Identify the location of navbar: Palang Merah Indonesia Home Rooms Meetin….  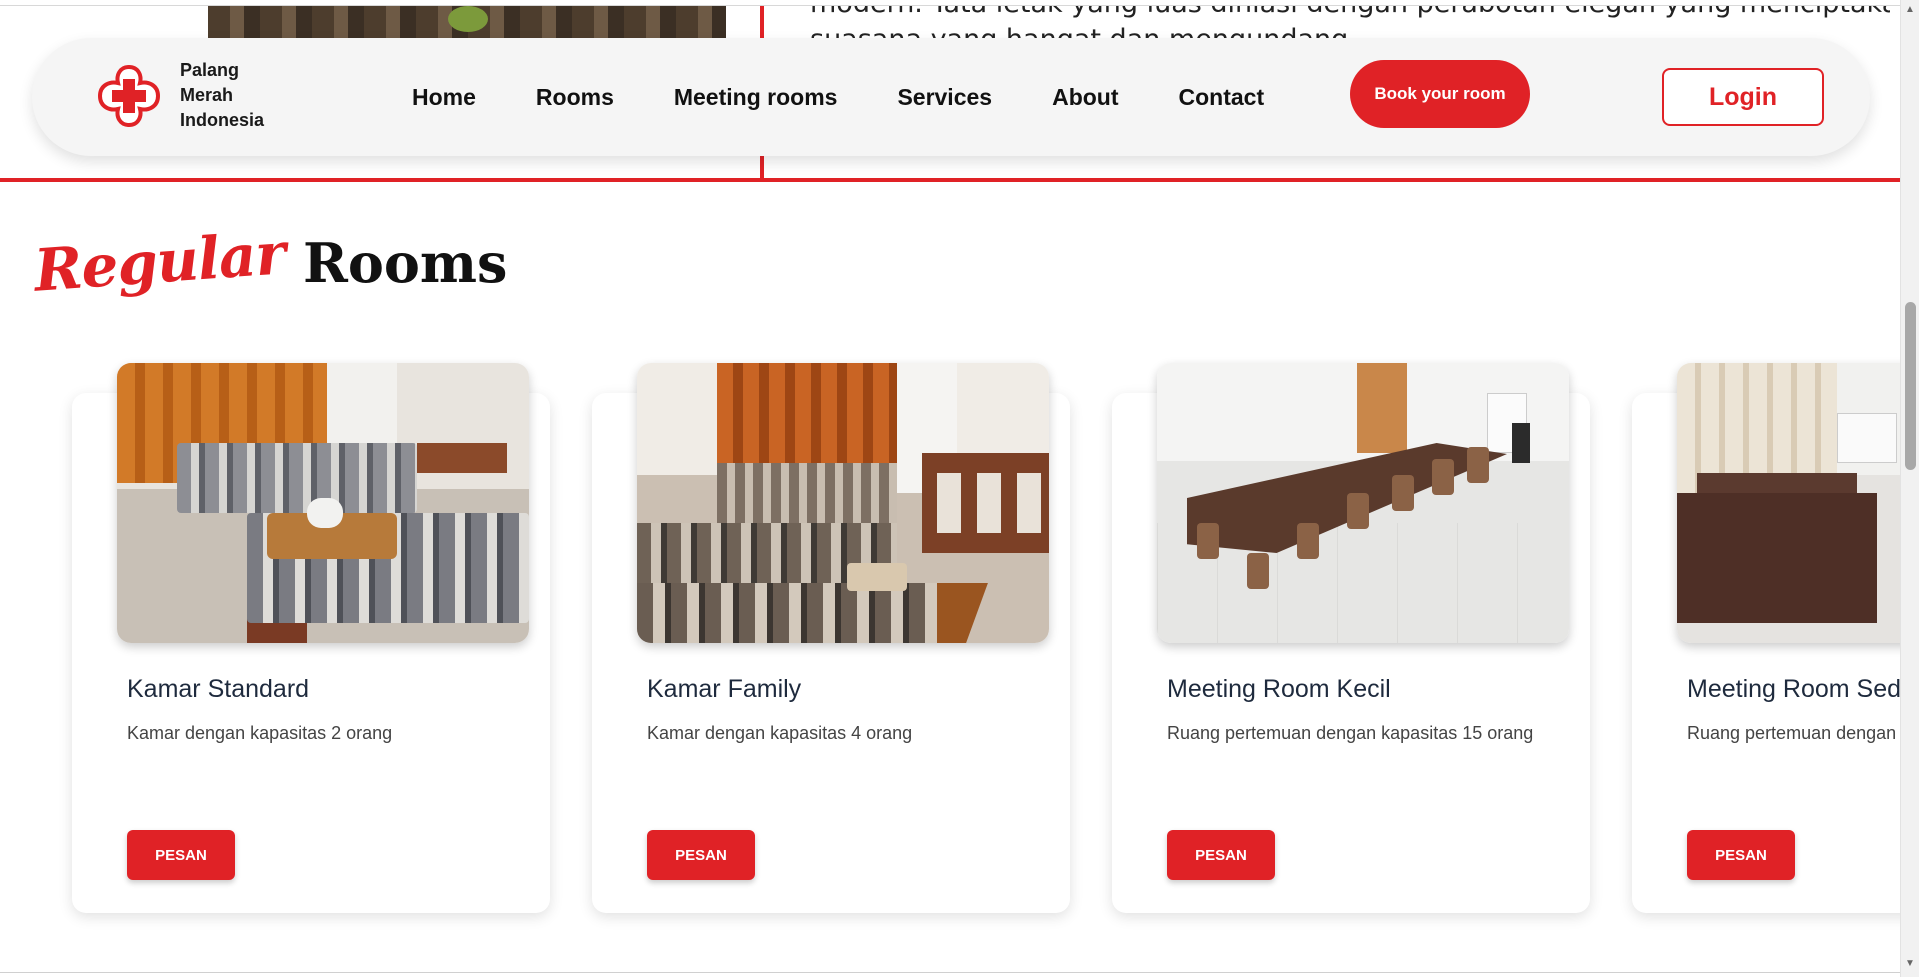
(951, 97).